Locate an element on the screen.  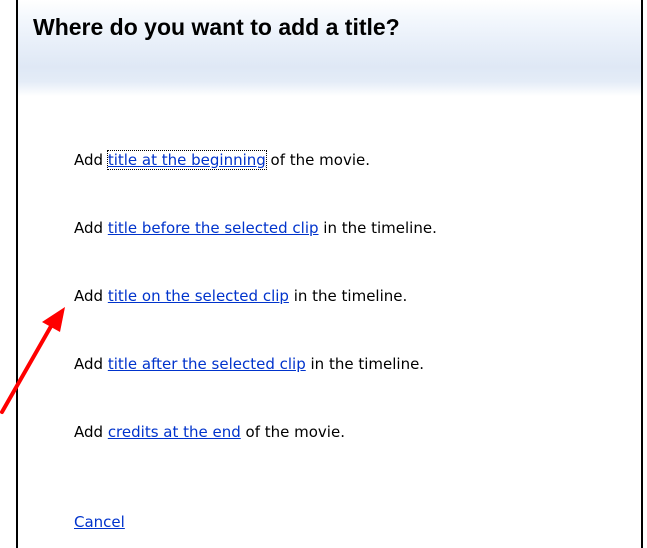
option-title-at-beginning: Add title at the beginning of the movie. is located at coordinates (255, 184).